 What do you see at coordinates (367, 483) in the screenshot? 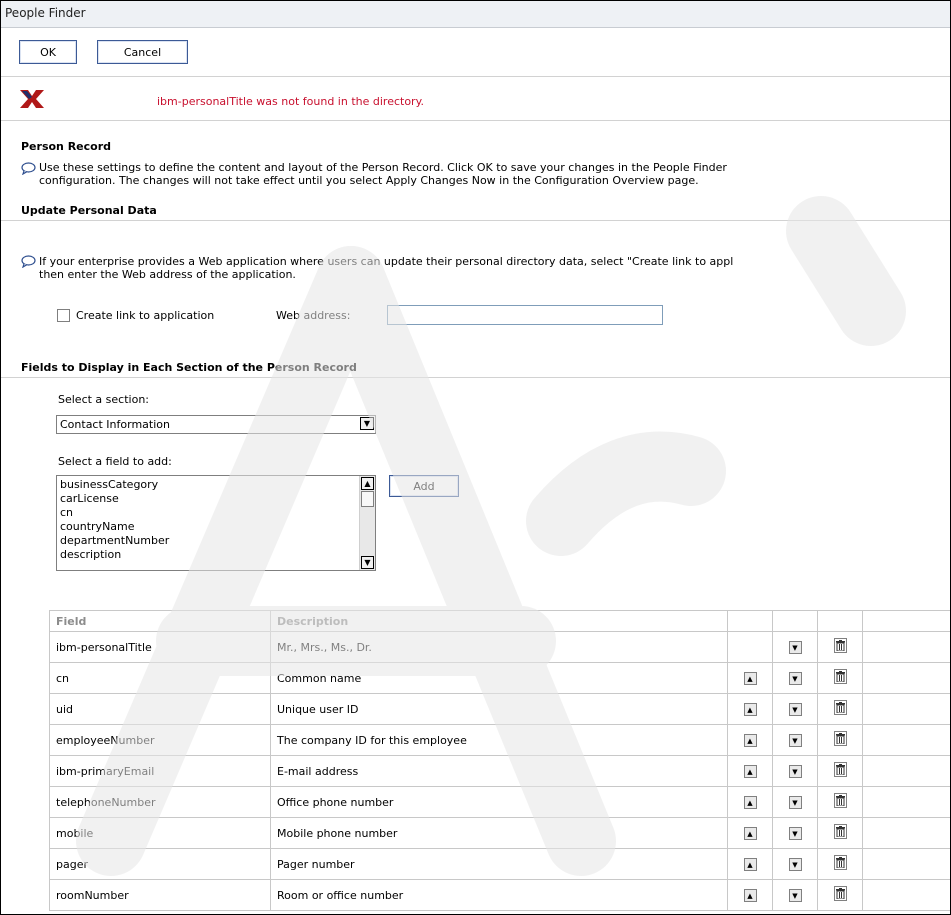
I see `scroll-up-icon: ▲` at bounding box center [367, 483].